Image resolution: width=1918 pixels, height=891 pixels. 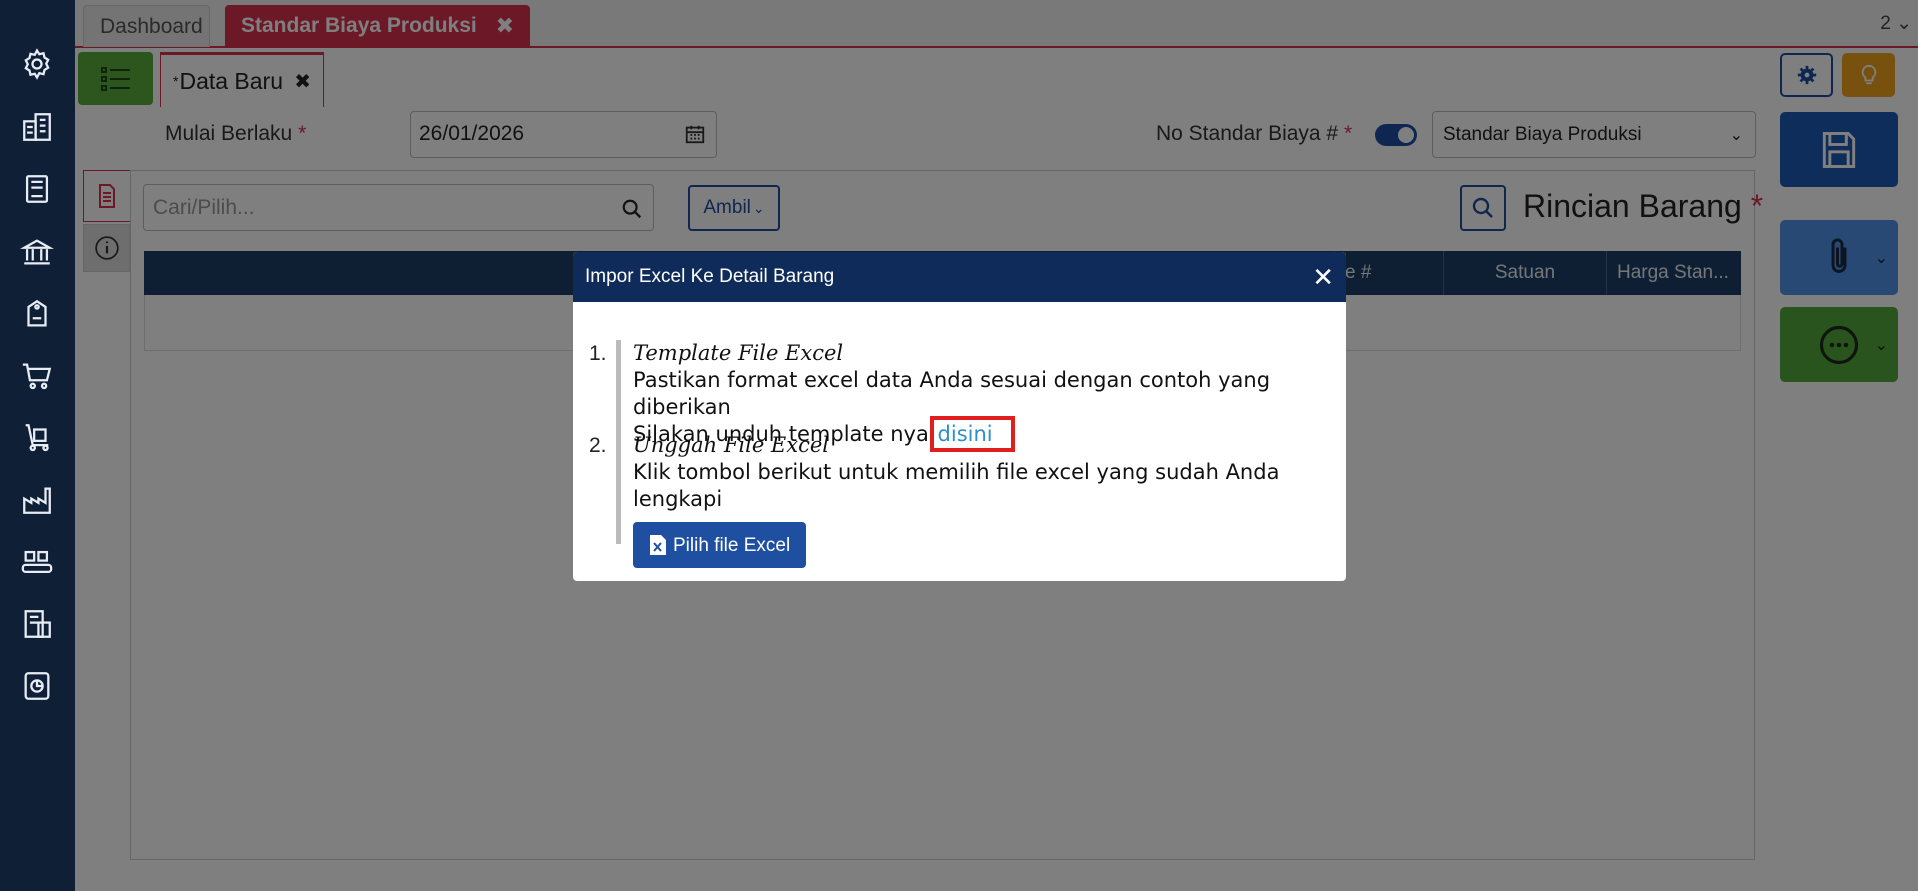 I want to click on pick-excel-file-button: Pilih file Excel, so click(x=720, y=545).